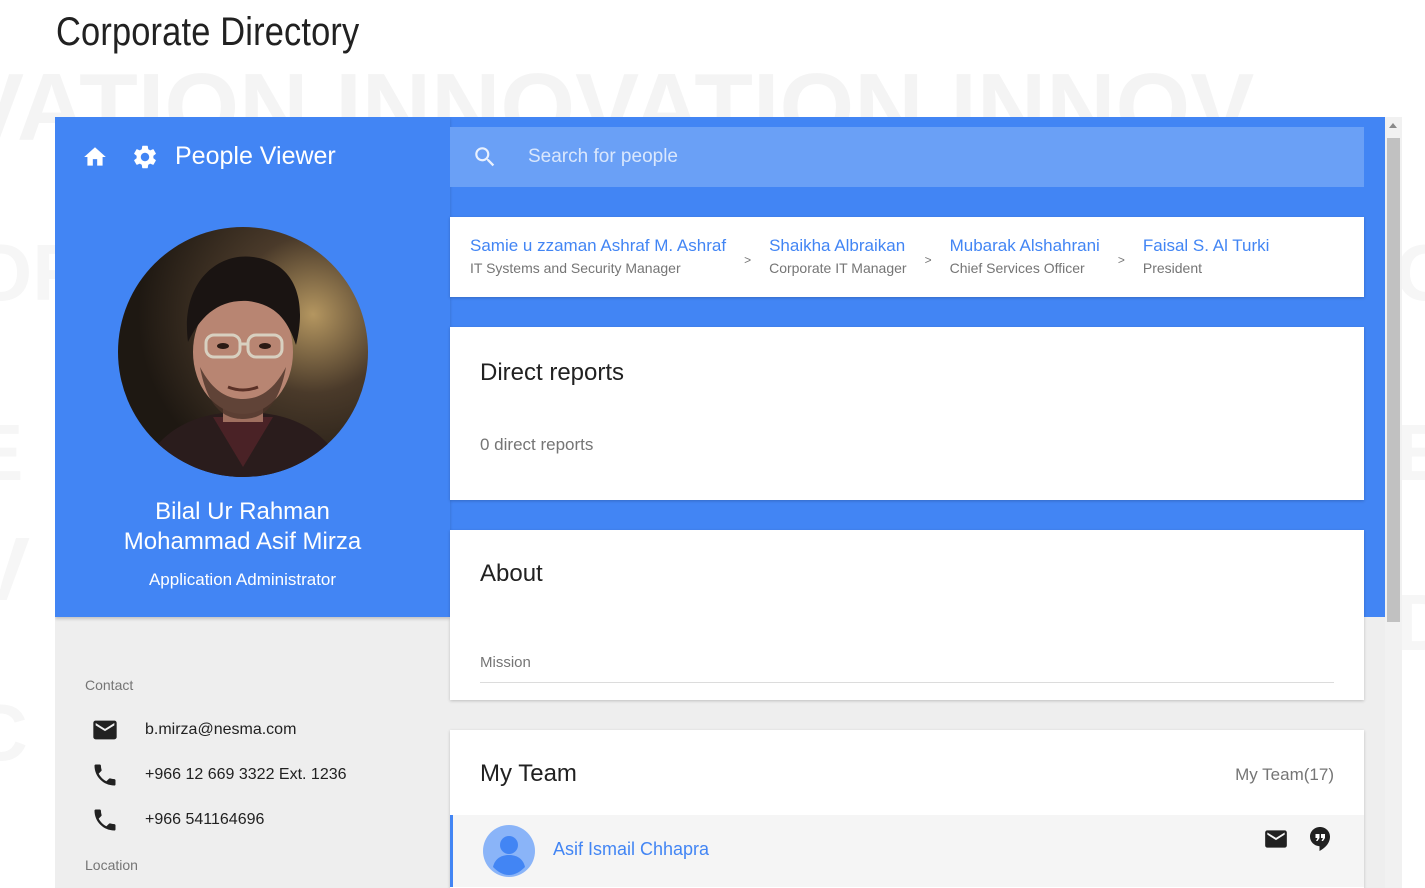  I want to click on contact-phone-office: +966 12 669 3322 Ext. 1236, so click(246, 775).